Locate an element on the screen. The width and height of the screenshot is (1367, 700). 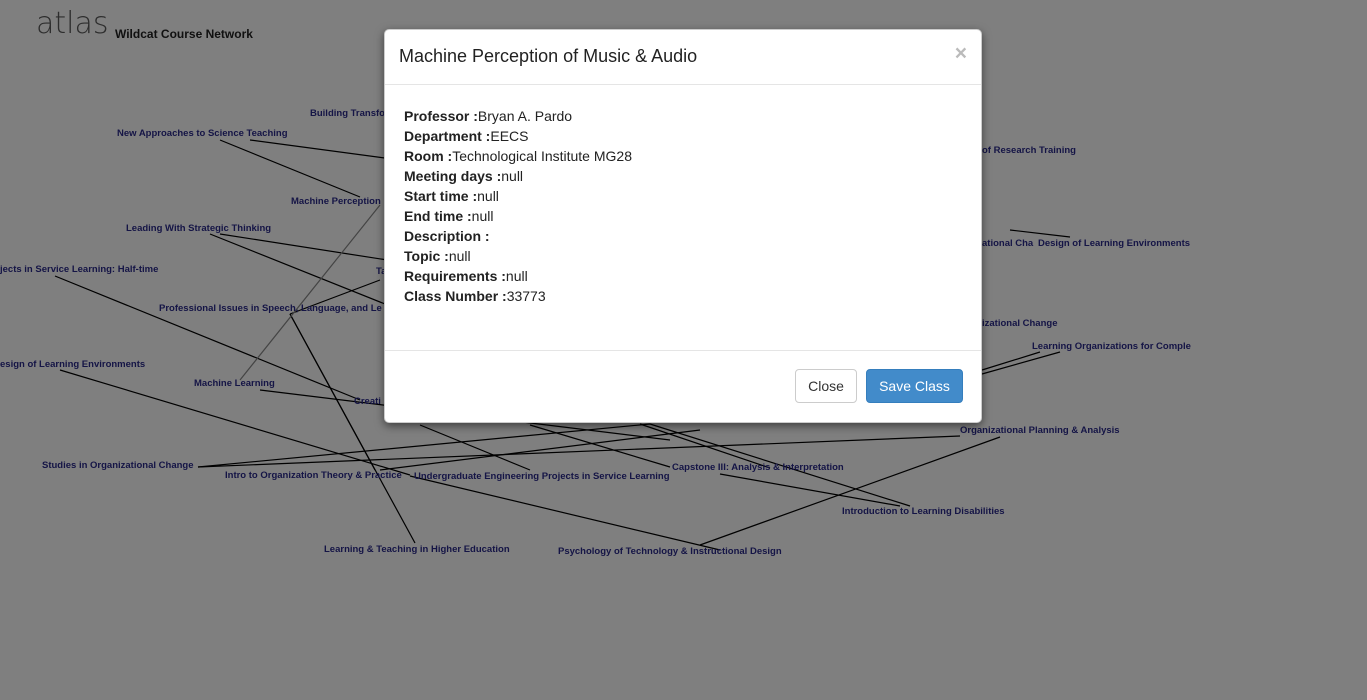
requirements-label: Requirements : is located at coordinates (455, 276).